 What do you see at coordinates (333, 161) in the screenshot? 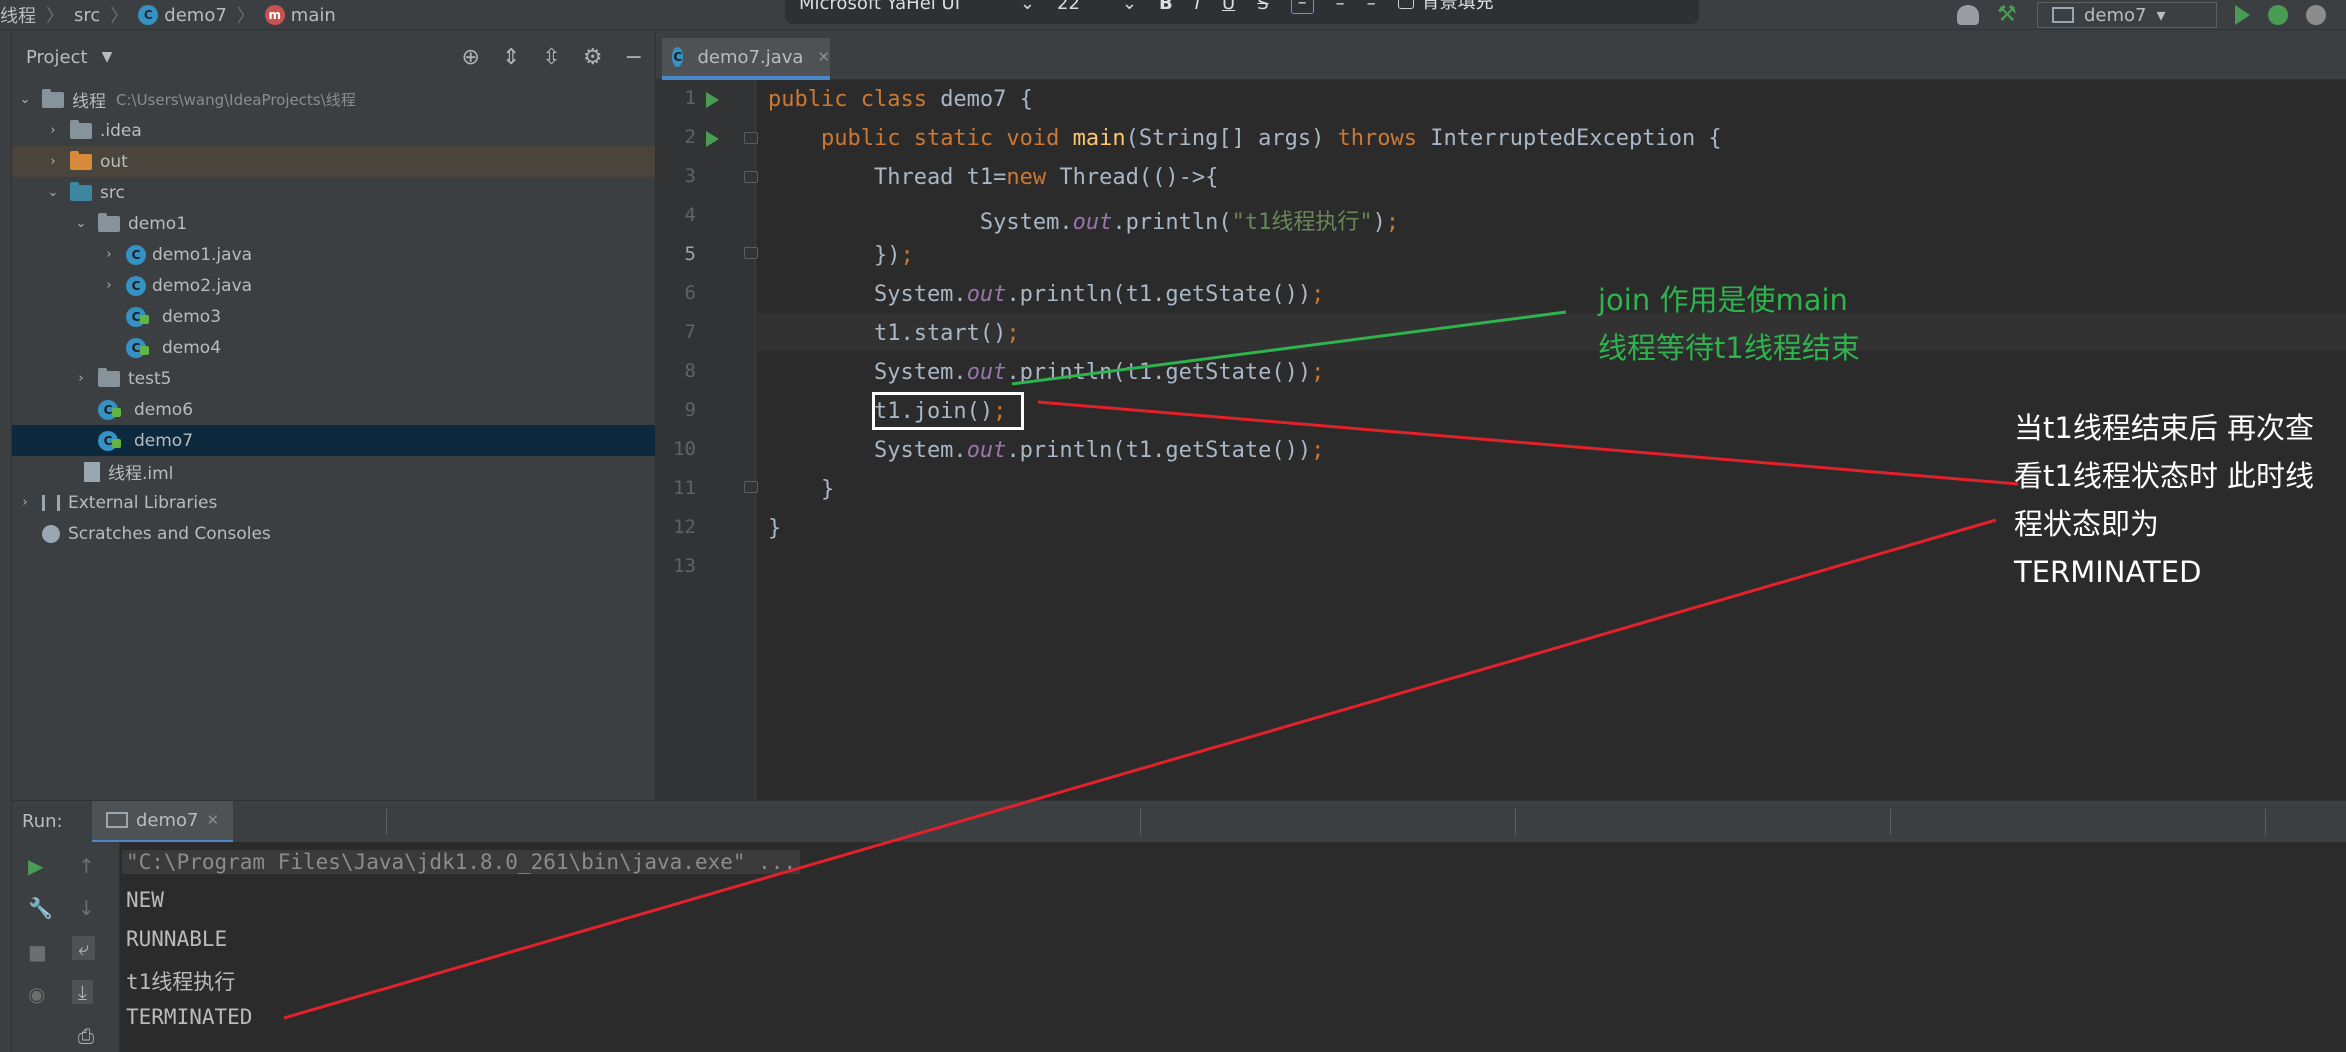
I see `tree-item-out: › out` at bounding box center [333, 161].